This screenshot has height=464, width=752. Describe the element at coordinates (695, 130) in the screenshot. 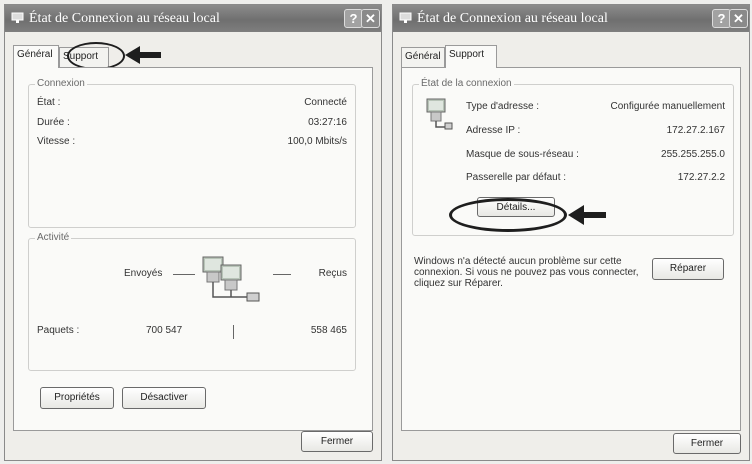

I see `ip-address-value: 172.27.2.167` at that location.